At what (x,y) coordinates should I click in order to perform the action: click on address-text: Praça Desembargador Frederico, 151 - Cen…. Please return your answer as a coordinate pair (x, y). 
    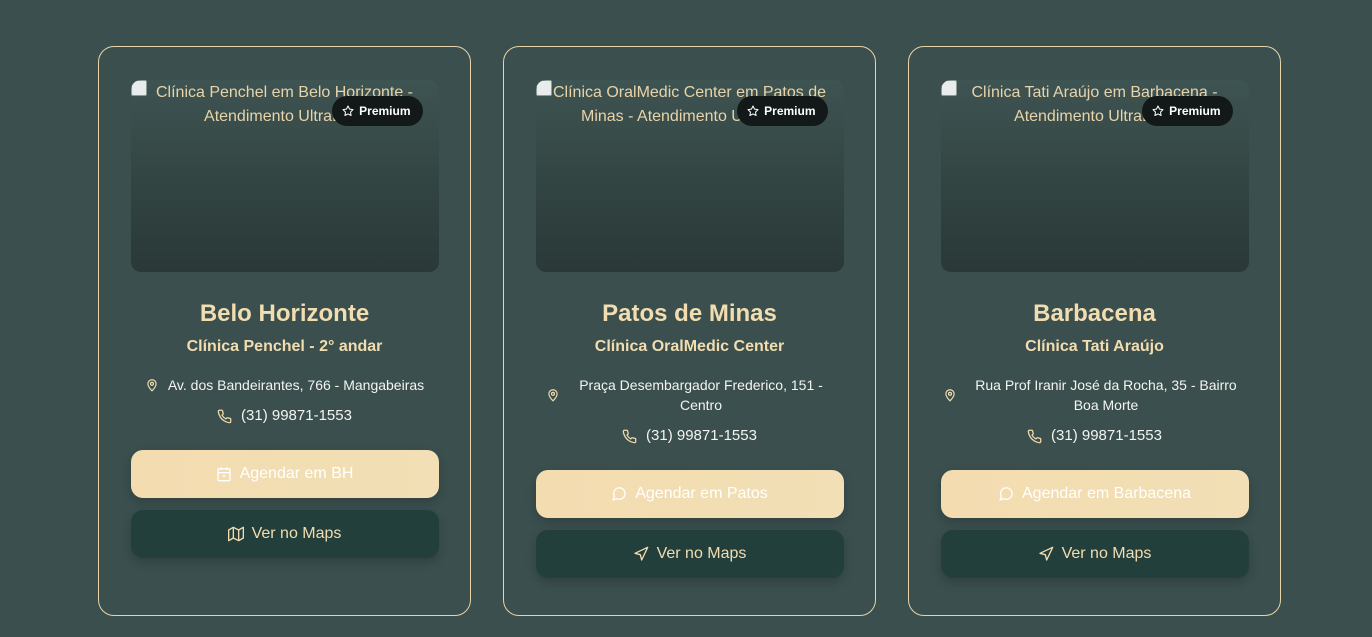
    Looking at the image, I should click on (701, 395).